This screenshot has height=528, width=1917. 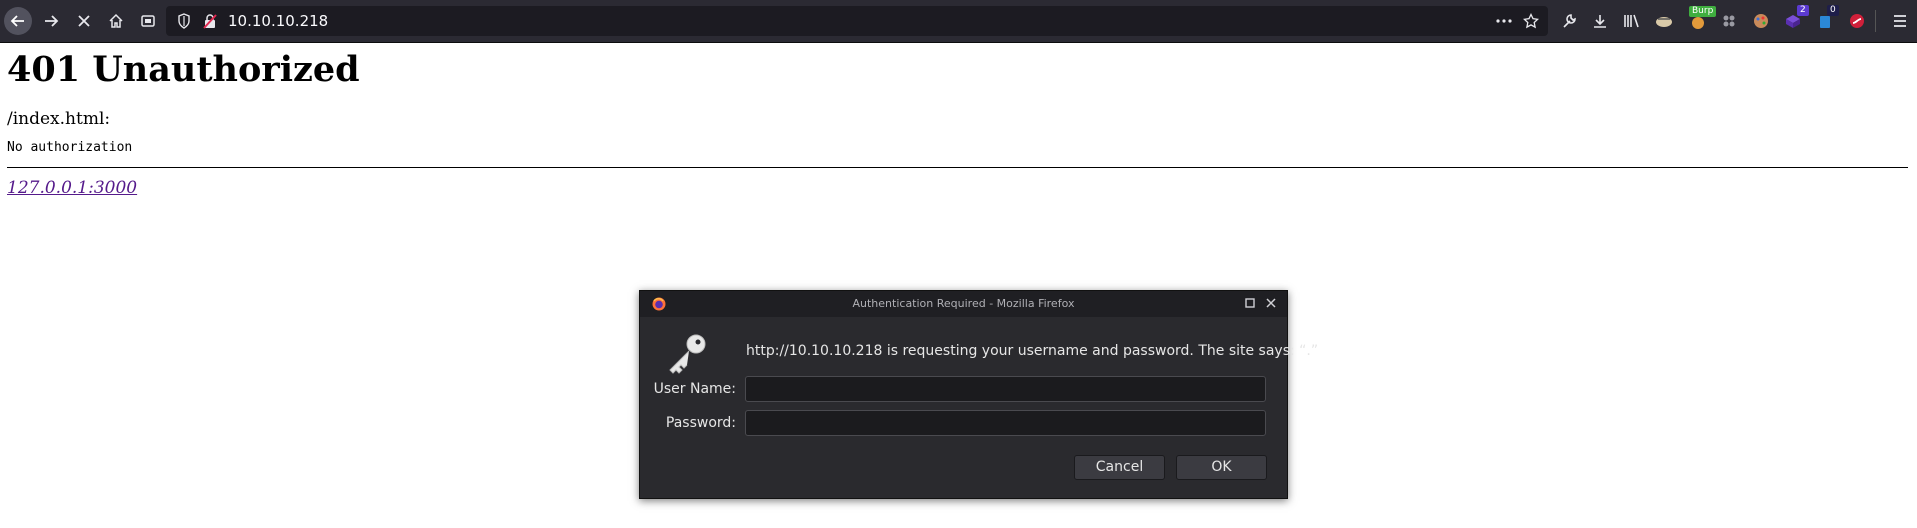 What do you see at coordinates (278, 21) in the screenshot?
I see `url-text: 10.10.10.218` at bounding box center [278, 21].